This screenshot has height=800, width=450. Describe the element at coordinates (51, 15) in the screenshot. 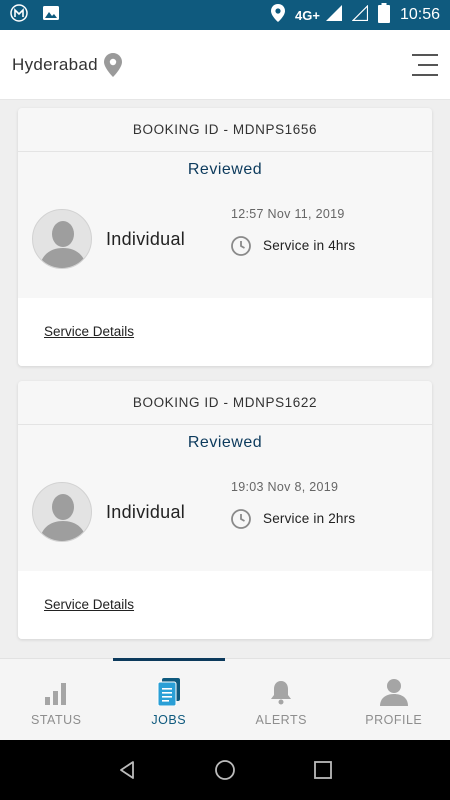

I see `image-icon` at that location.